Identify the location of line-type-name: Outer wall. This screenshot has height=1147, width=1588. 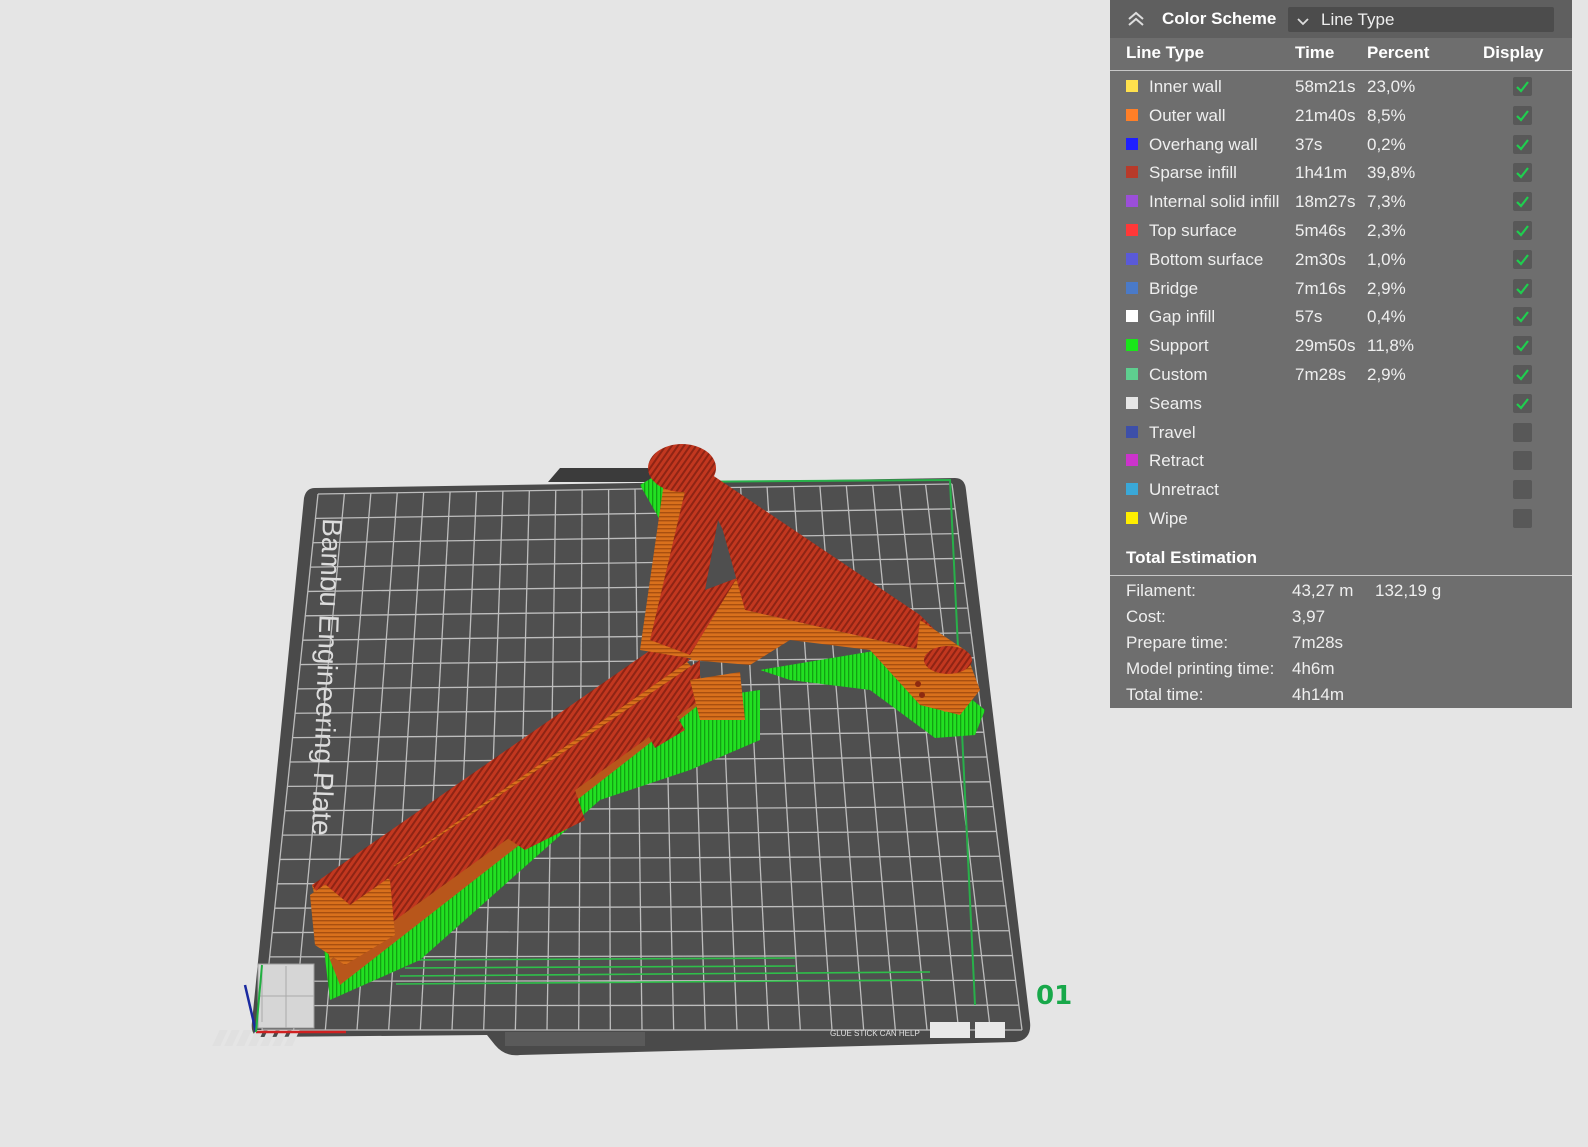
(1187, 115).